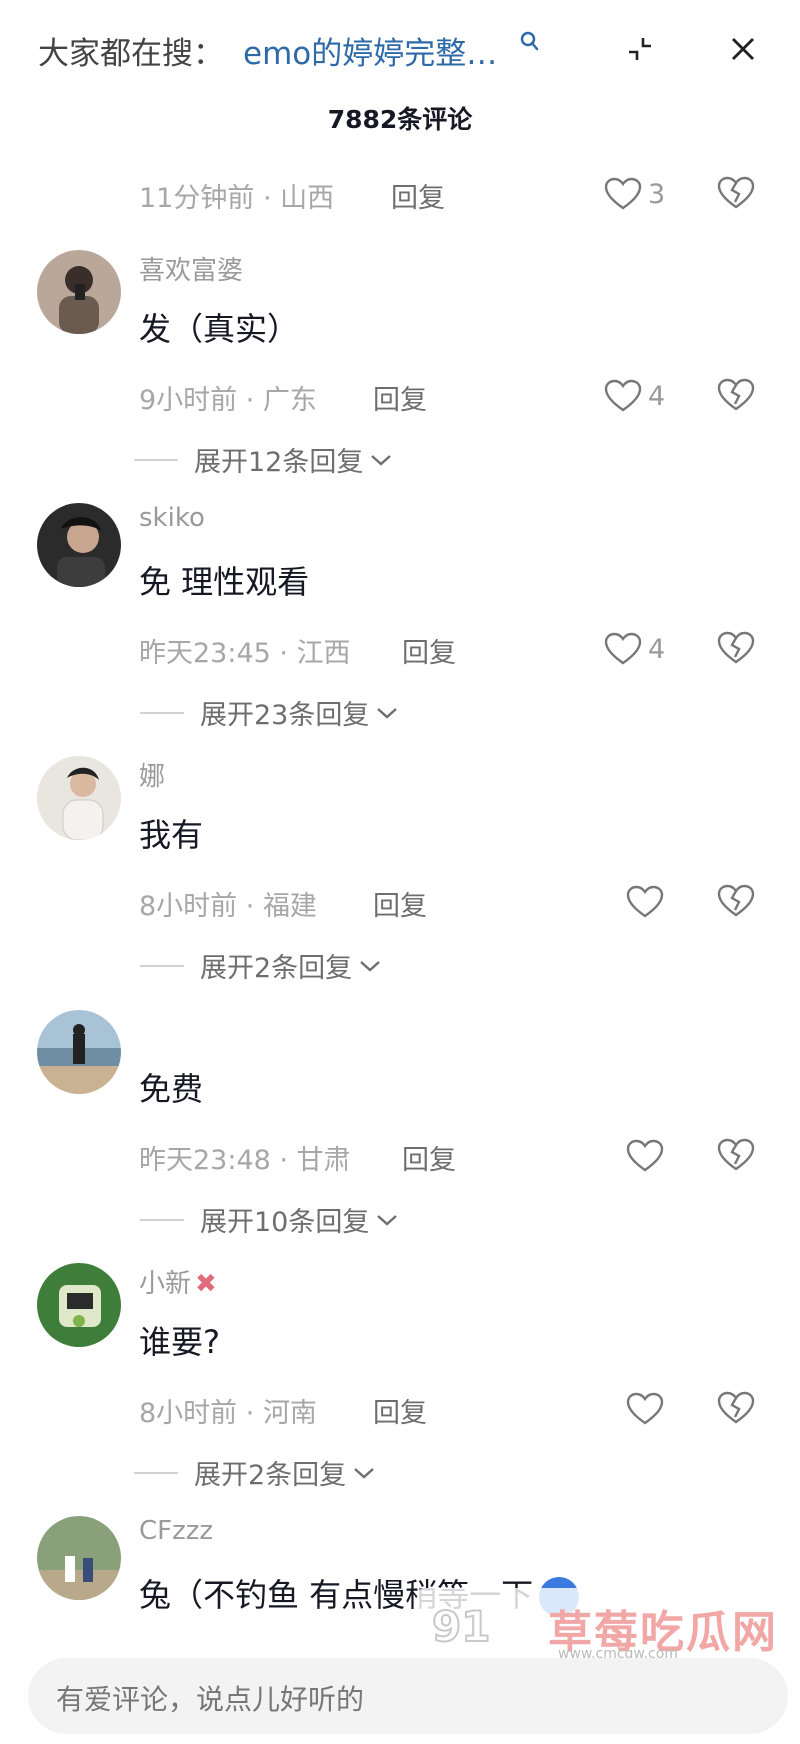  Describe the element at coordinates (172, 518) in the screenshot. I see `username: skiko` at that location.